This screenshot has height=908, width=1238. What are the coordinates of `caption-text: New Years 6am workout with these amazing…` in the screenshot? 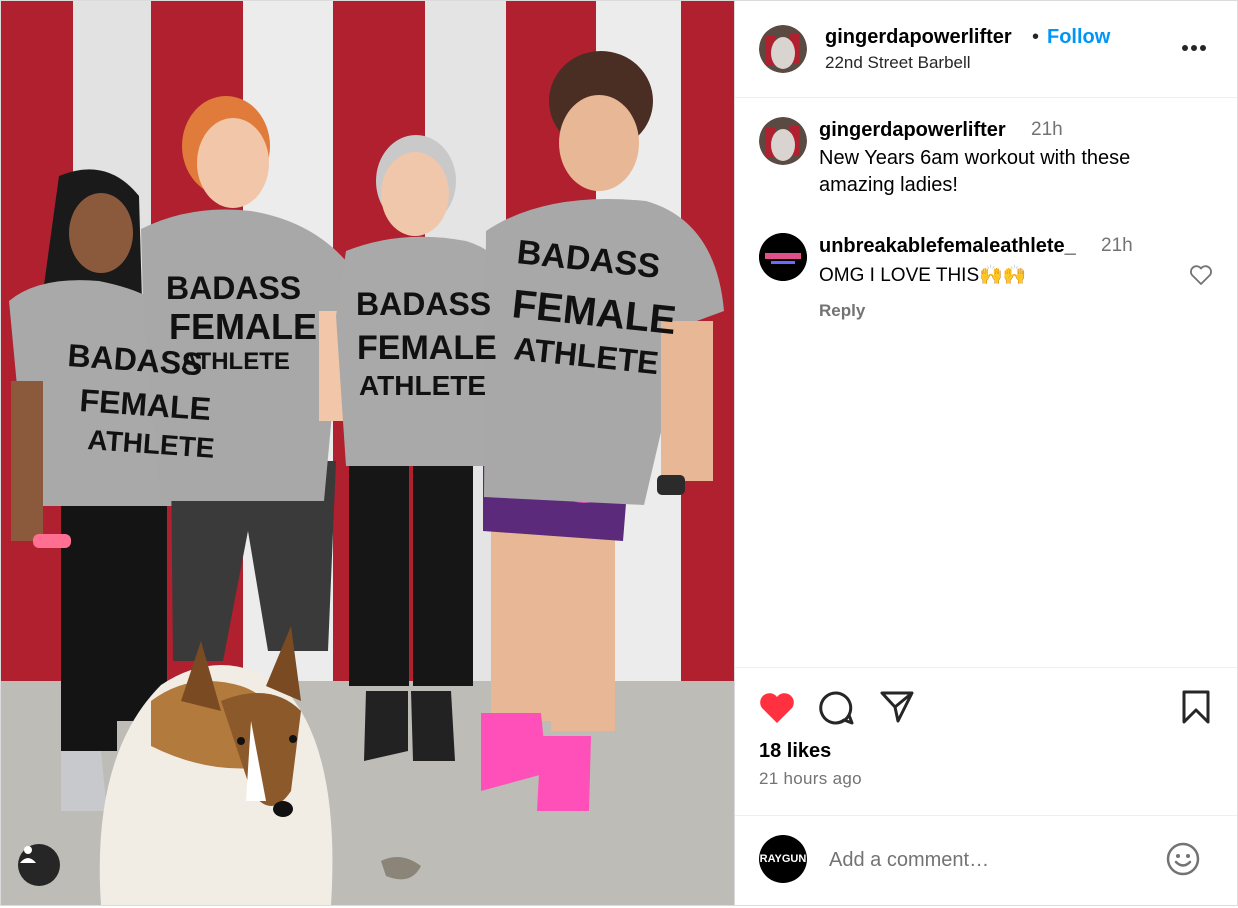 It's located at (975, 171).